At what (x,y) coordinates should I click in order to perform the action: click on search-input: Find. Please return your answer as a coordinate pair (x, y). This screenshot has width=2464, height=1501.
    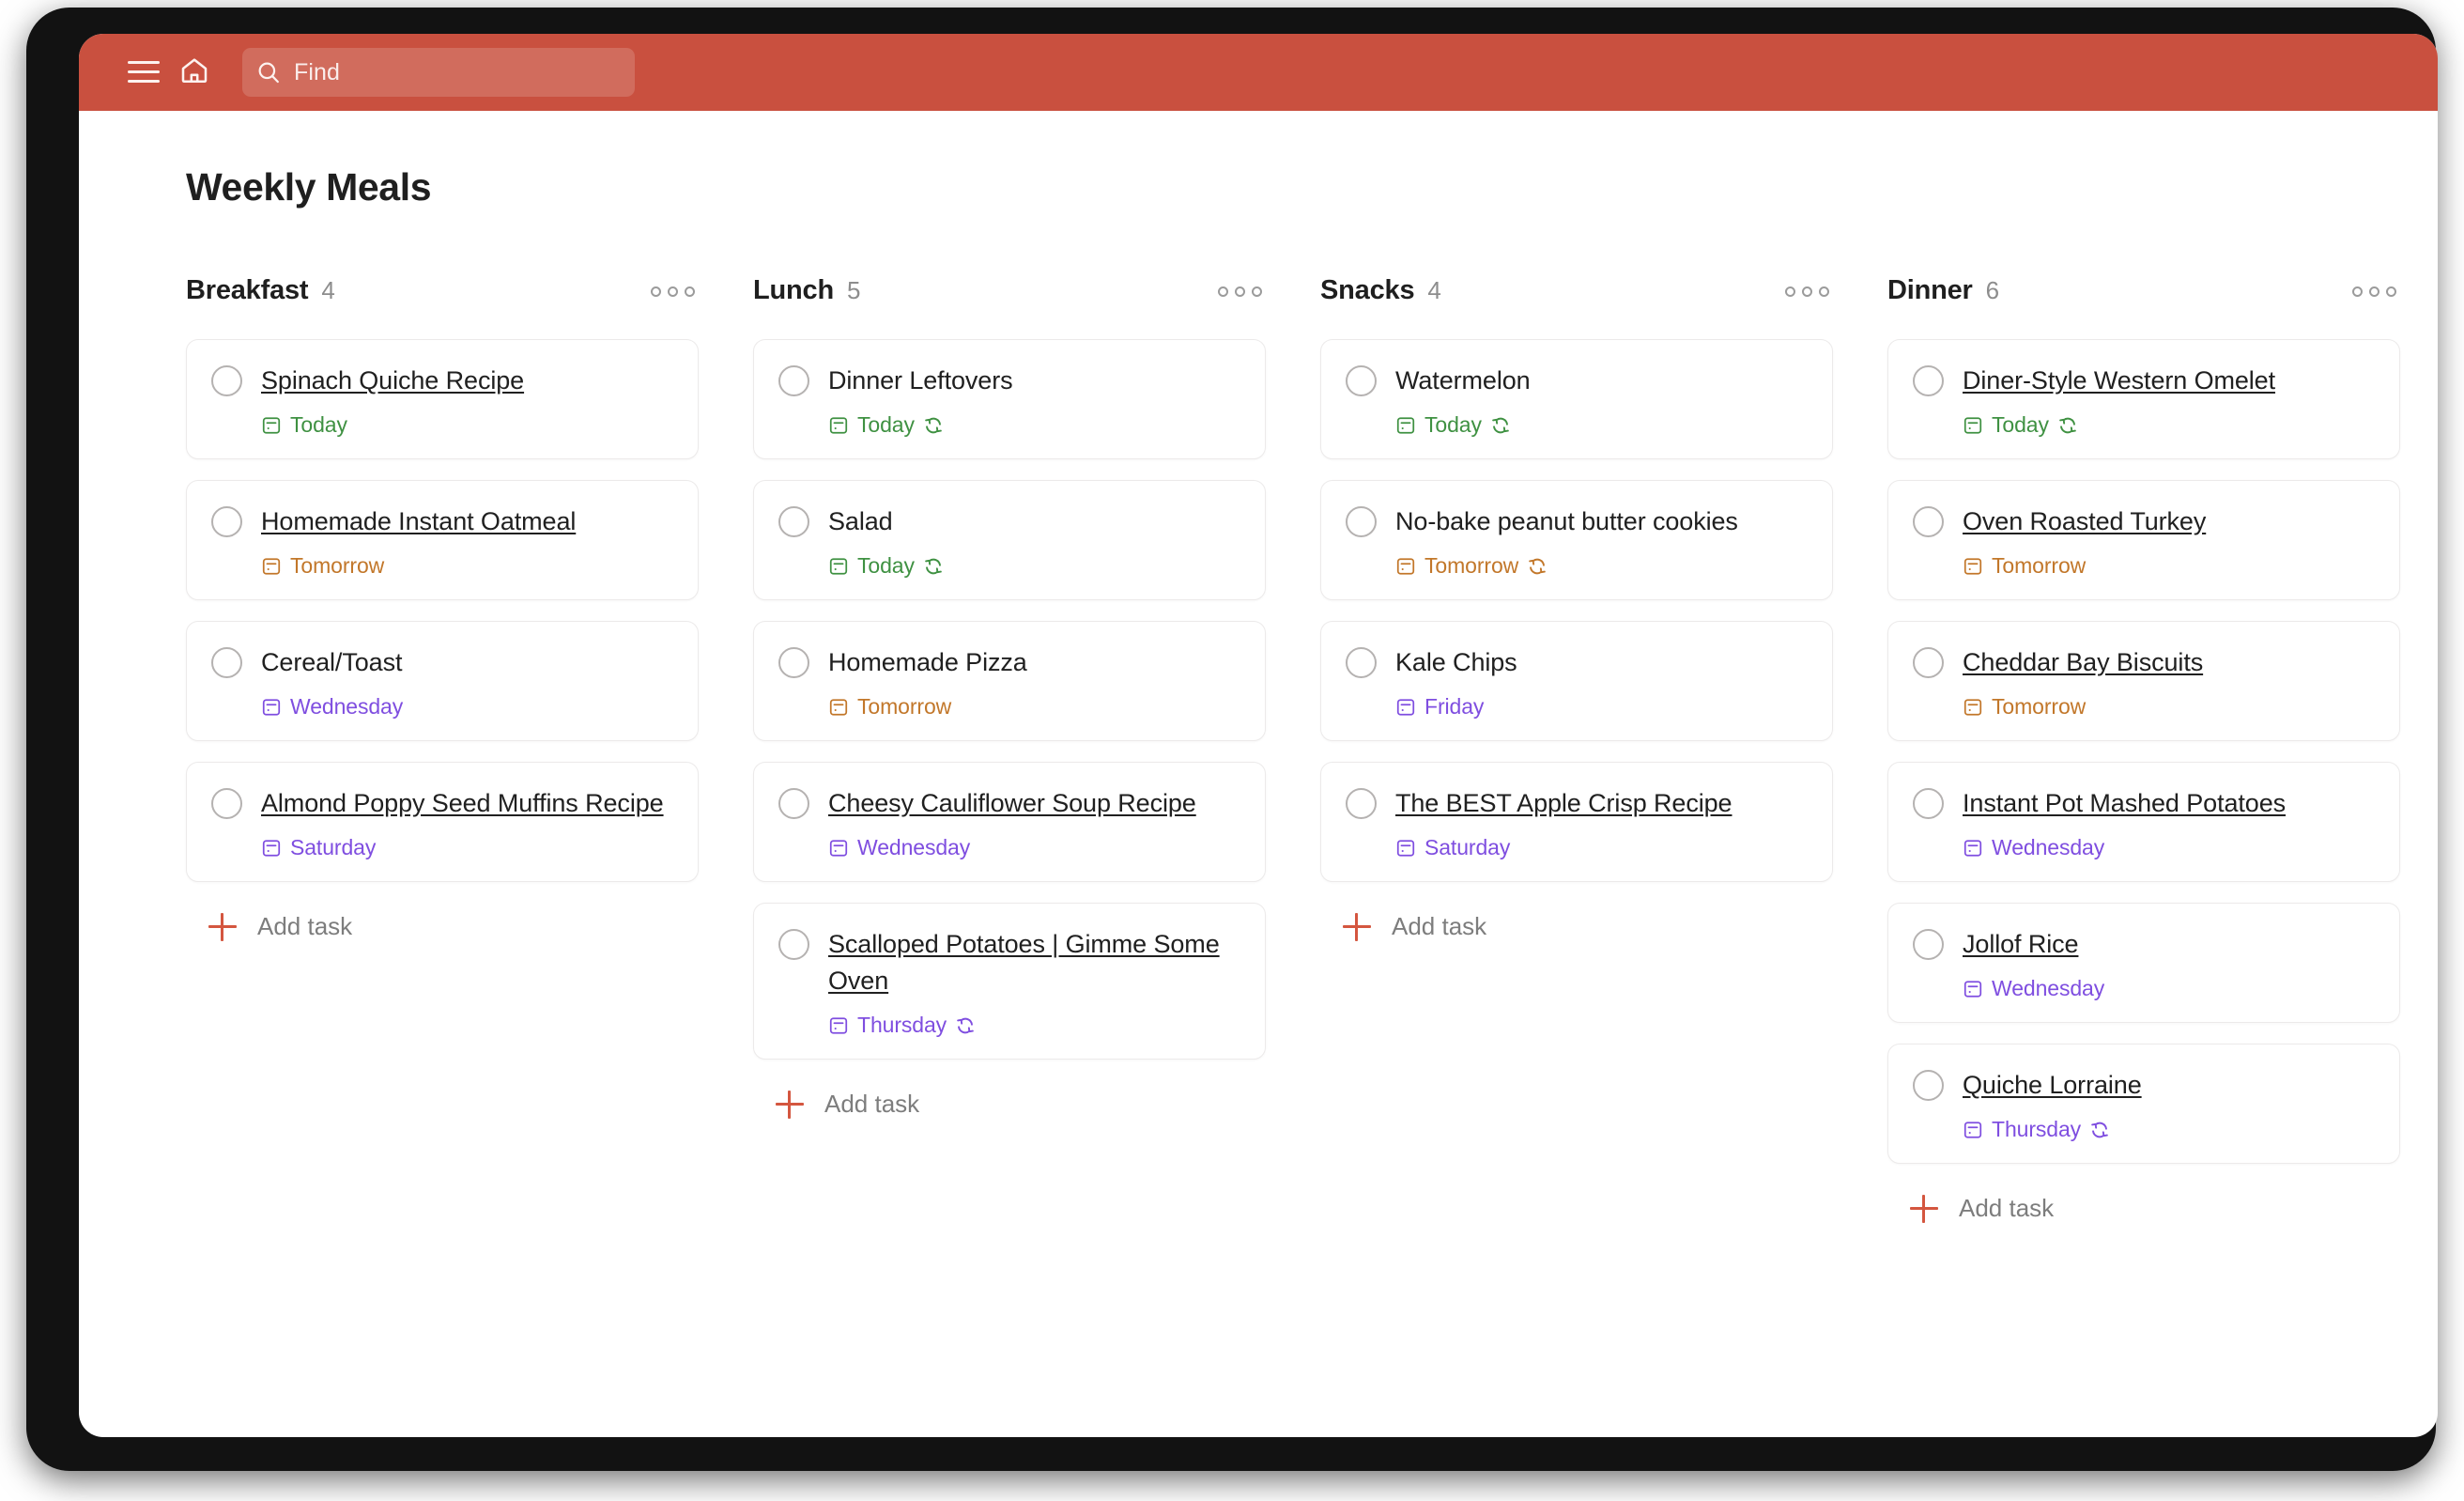
    Looking at the image, I should click on (438, 72).